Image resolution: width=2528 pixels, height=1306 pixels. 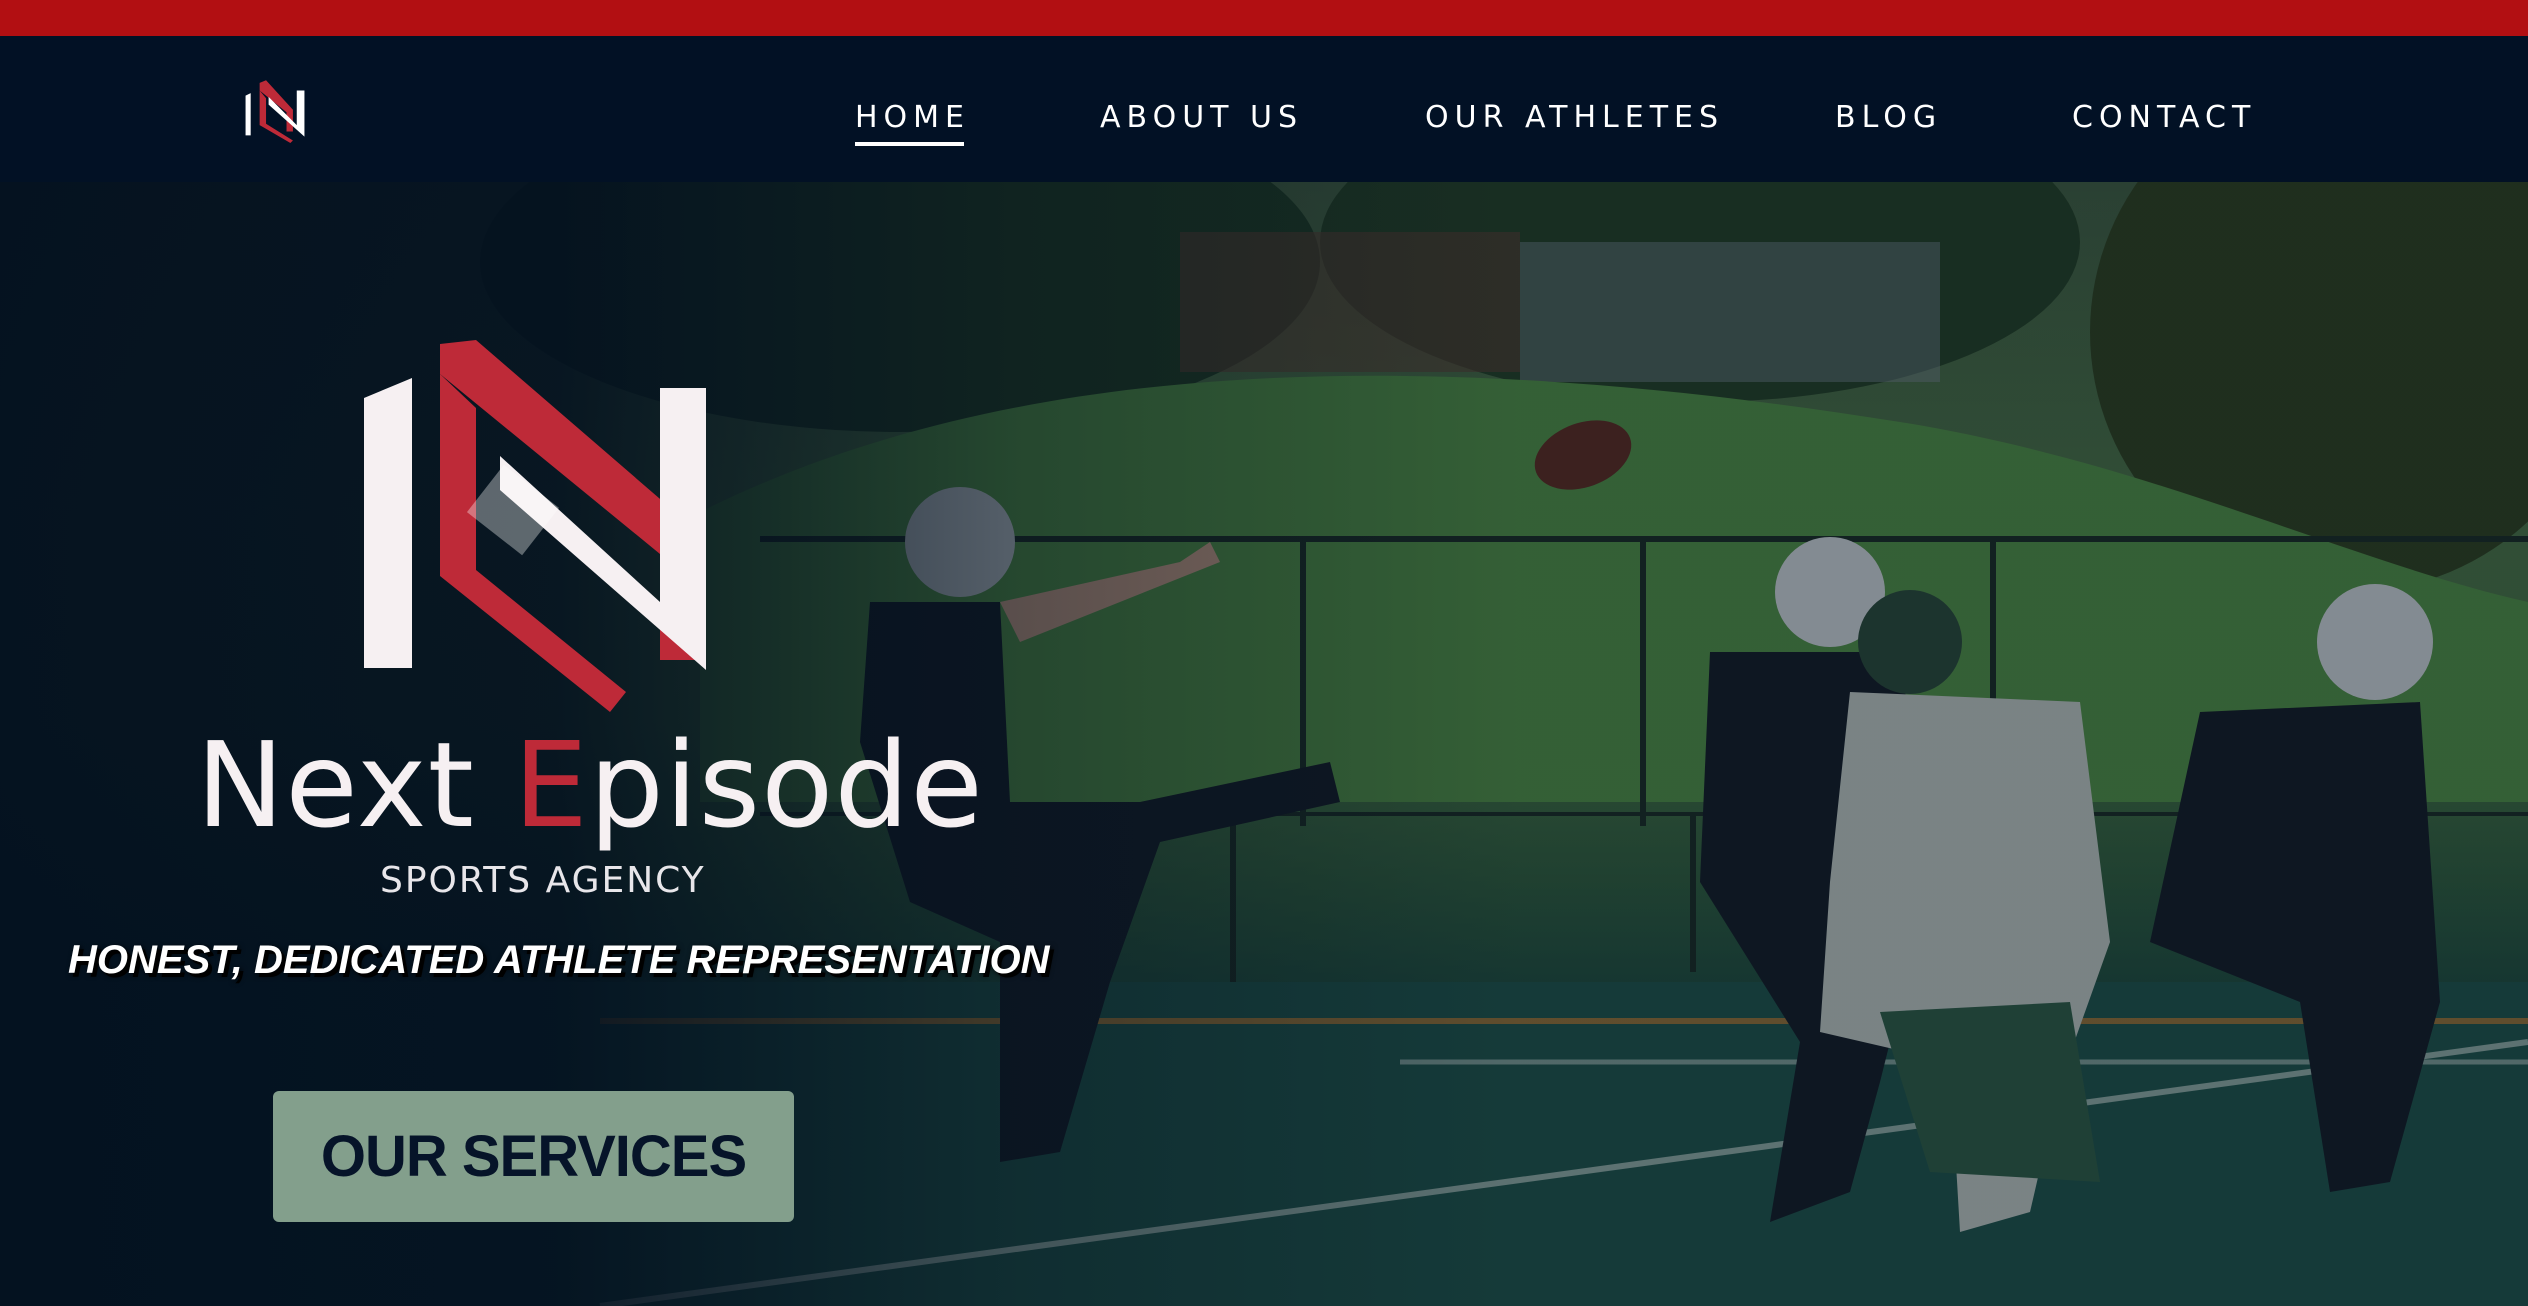 What do you see at coordinates (1264, 18) in the screenshot?
I see `top-accent-stripe` at bounding box center [1264, 18].